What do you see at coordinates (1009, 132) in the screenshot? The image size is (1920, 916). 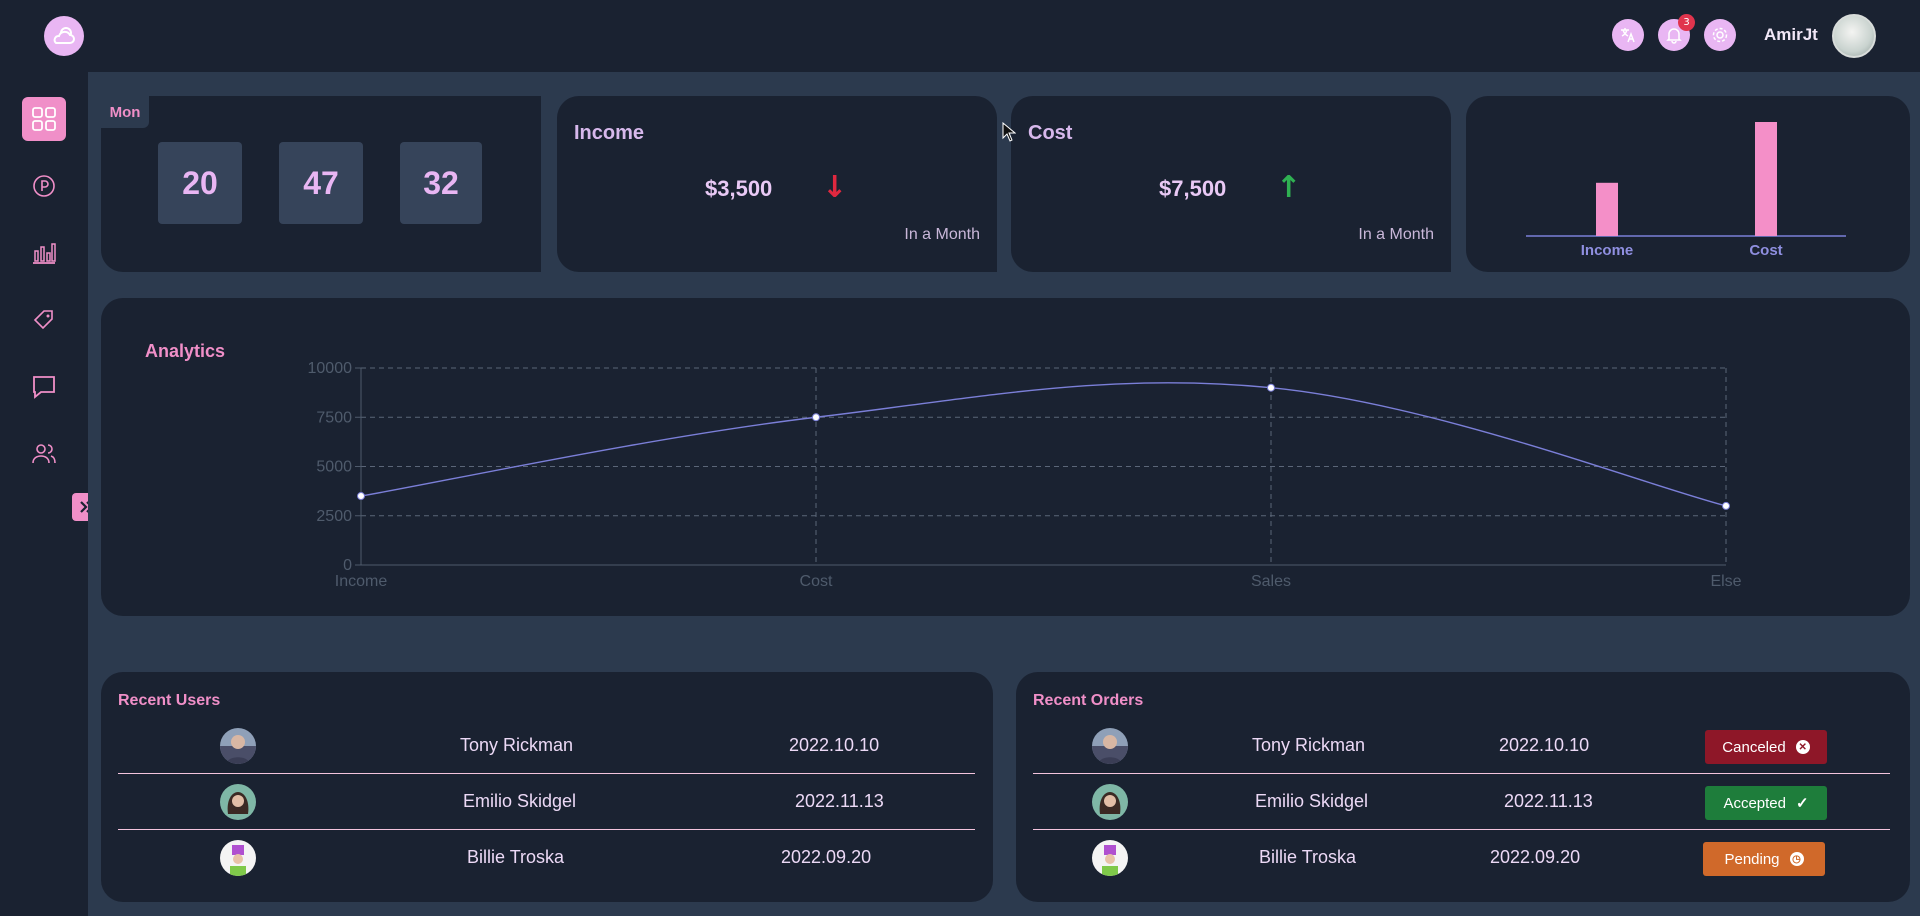 I see `mouse-cursor-icon` at bounding box center [1009, 132].